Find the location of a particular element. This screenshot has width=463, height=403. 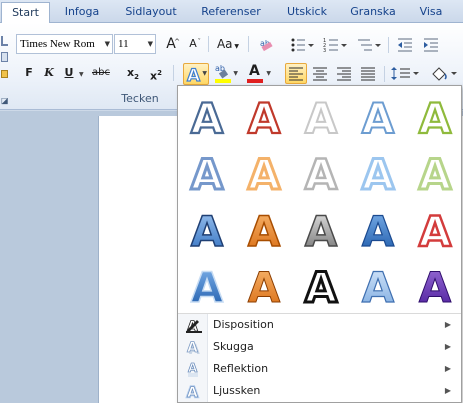

justify-icon is located at coordinates (368, 74).